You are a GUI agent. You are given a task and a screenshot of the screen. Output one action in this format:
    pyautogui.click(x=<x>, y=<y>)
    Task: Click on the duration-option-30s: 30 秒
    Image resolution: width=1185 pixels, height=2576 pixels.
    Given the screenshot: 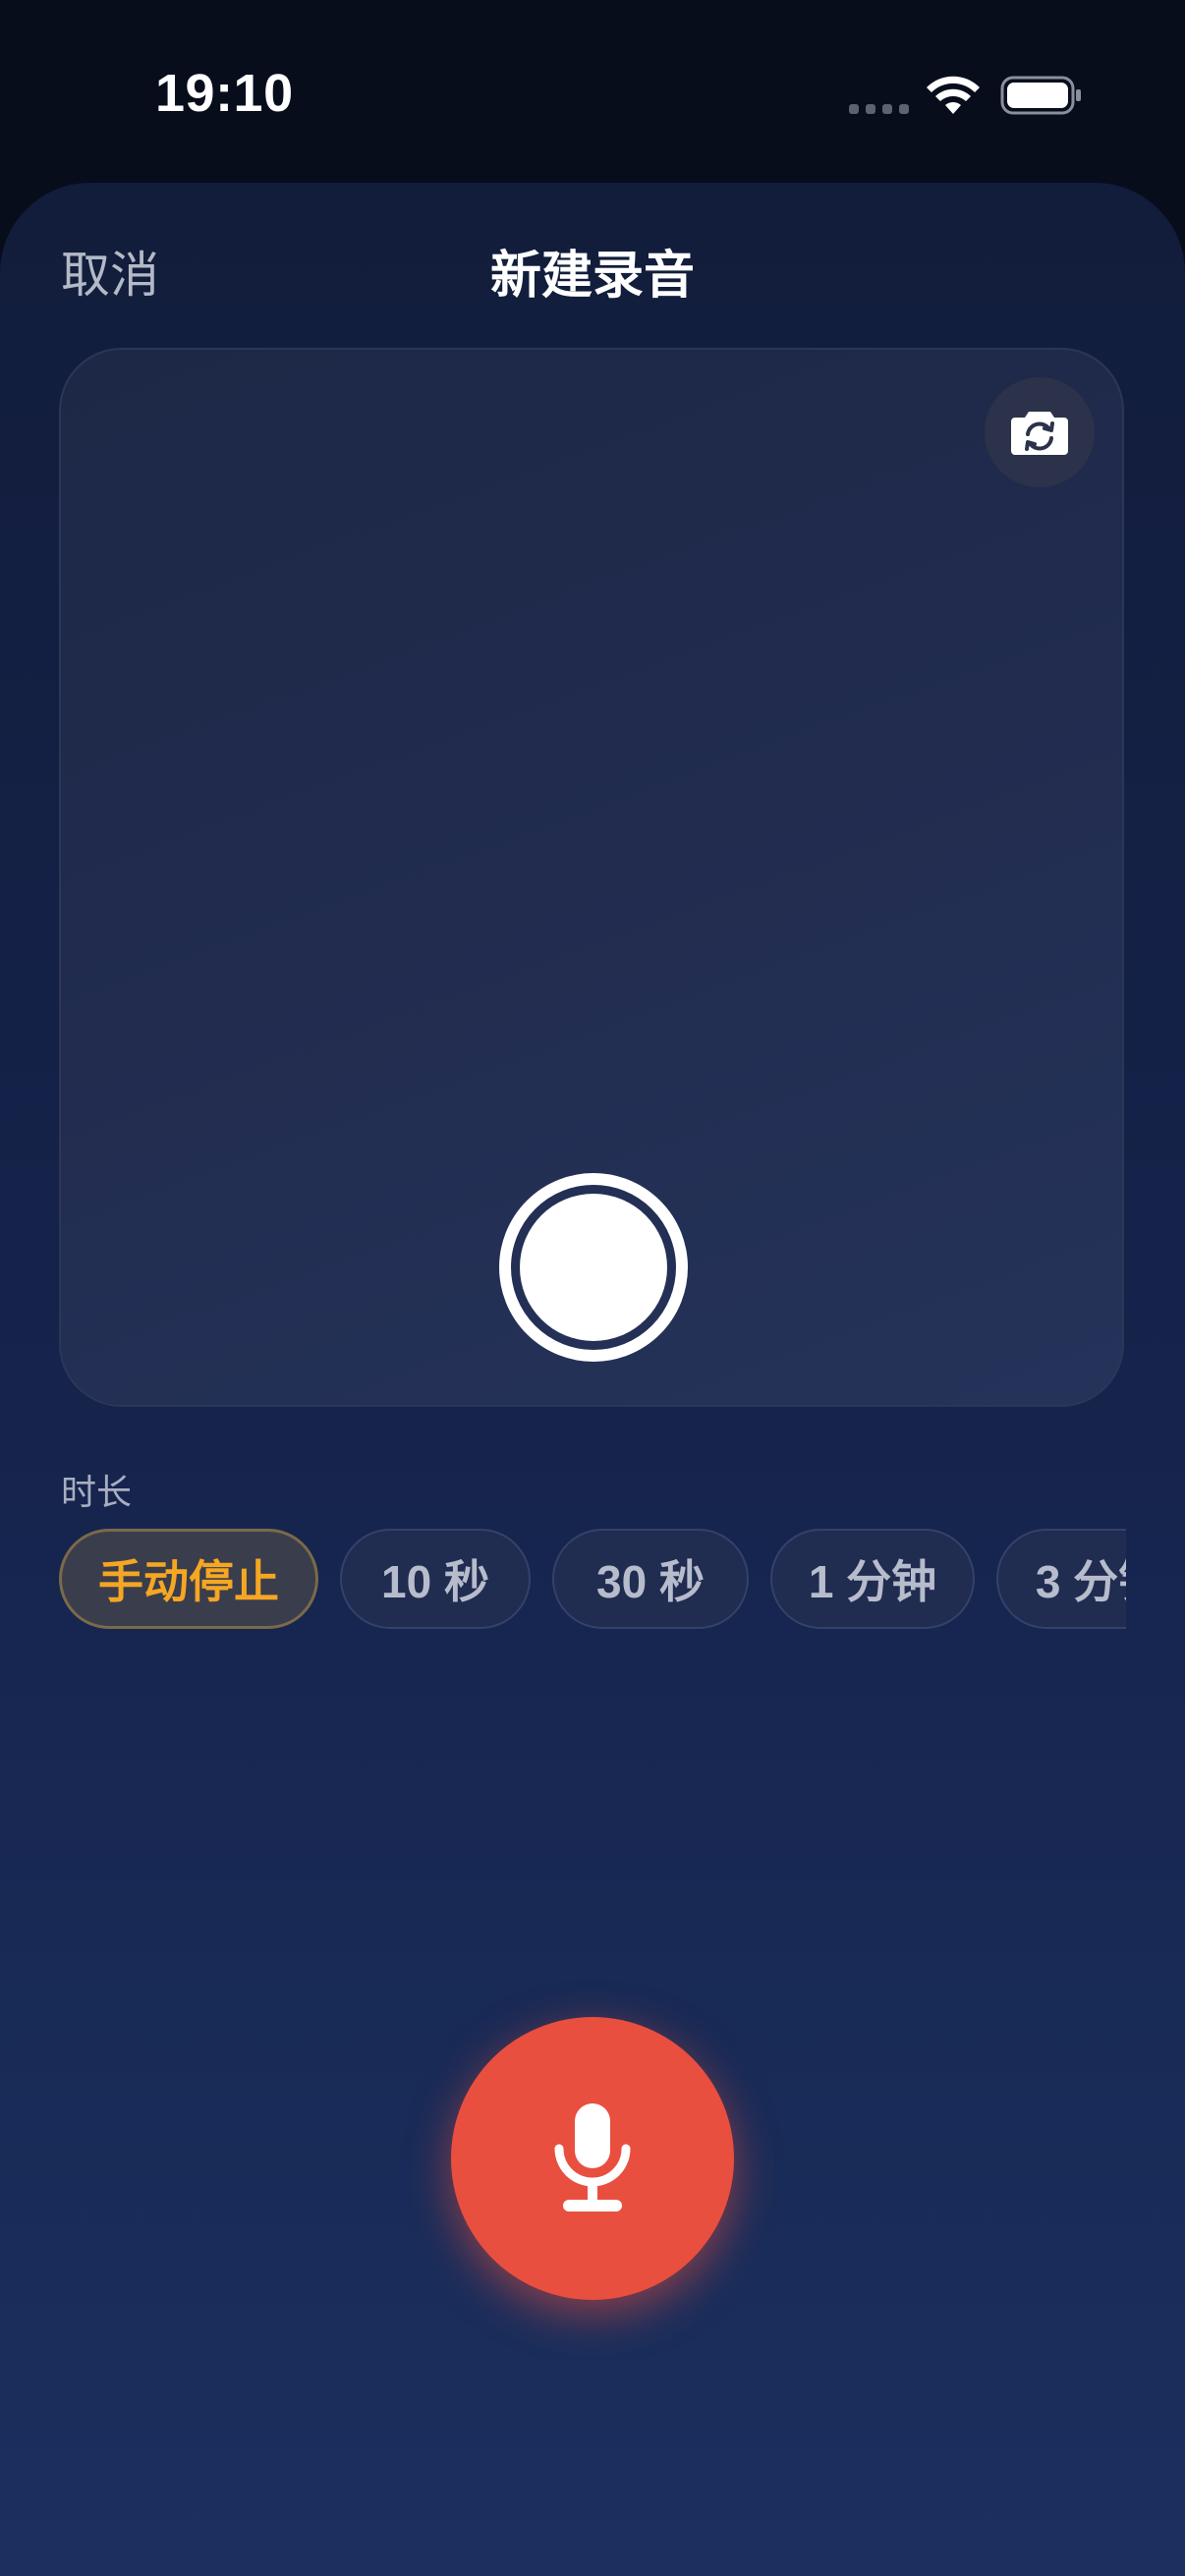 What is the action you would take?
    pyautogui.click(x=651, y=1579)
    